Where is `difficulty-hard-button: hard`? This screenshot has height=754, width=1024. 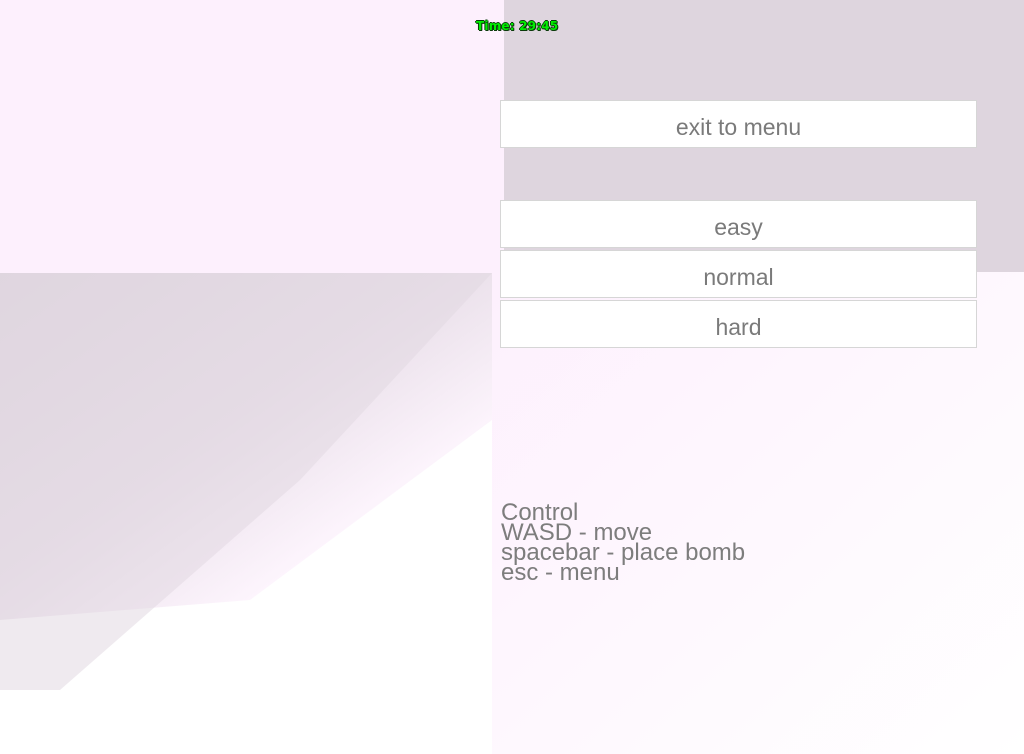 difficulty-hard-button: hard is located at coordinates (738, 324).